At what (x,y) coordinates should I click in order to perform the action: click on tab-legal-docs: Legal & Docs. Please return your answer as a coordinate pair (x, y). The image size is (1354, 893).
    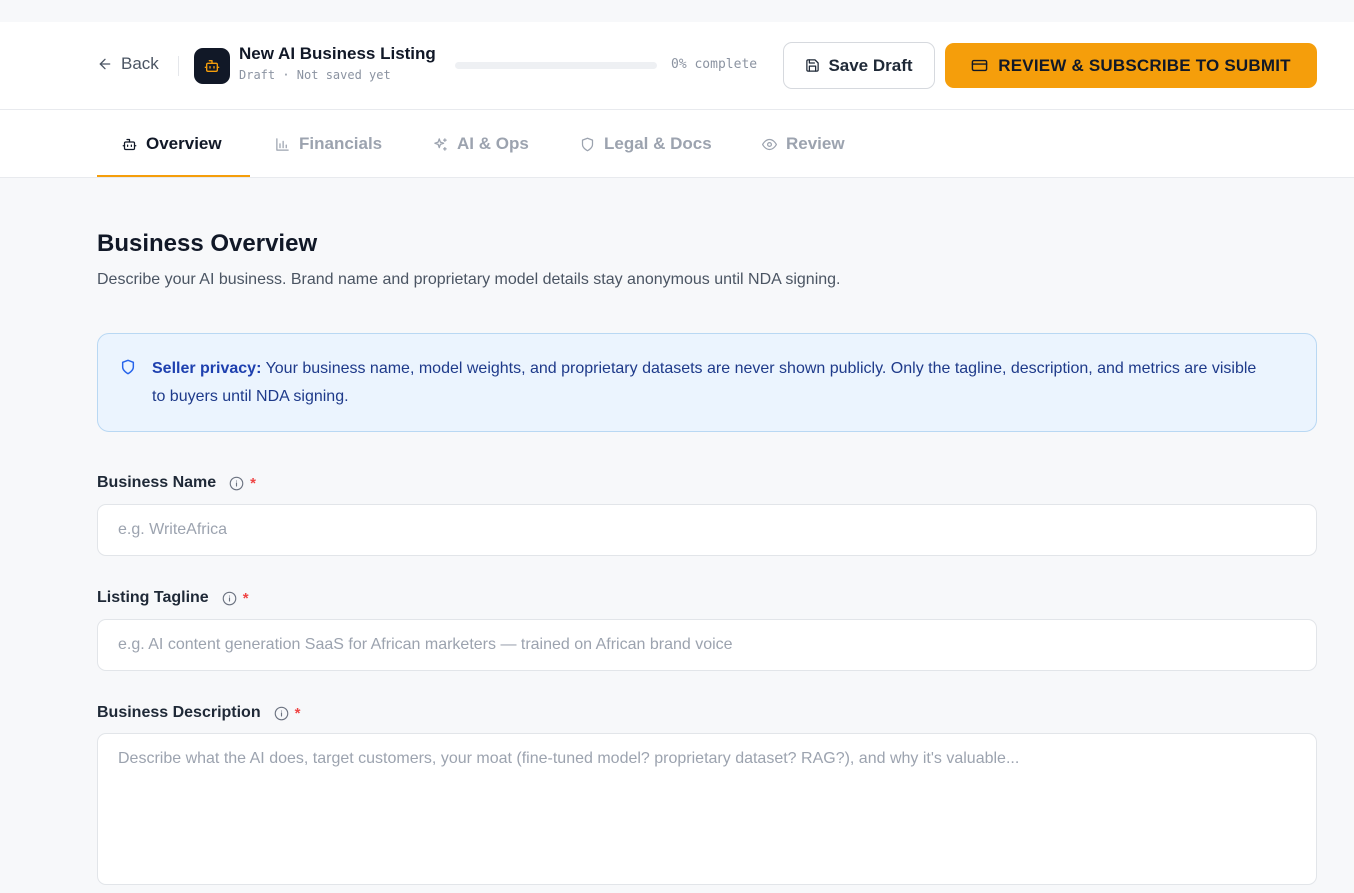
    Looking at the image, I should click on (646, 144).